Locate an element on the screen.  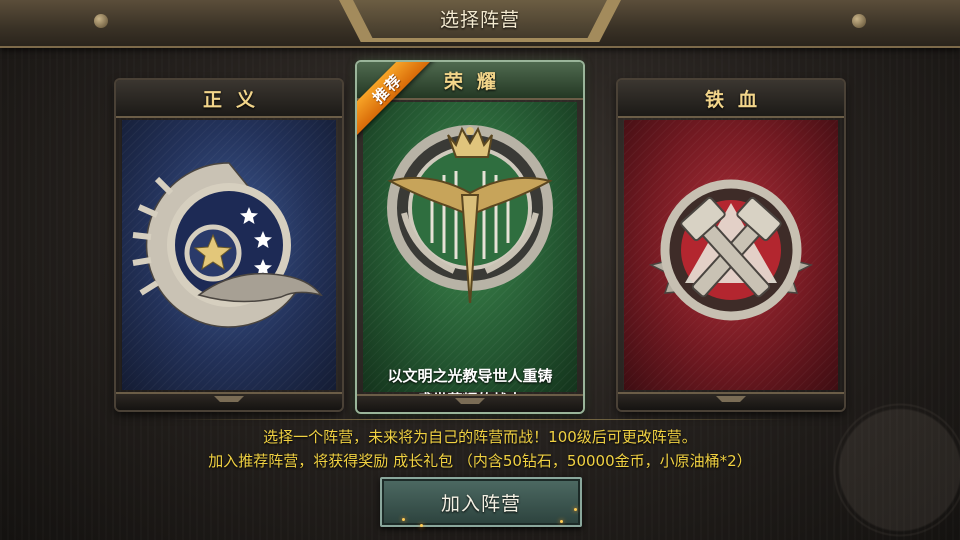
faction-header: 正义 is located at coordinates (229, 99).